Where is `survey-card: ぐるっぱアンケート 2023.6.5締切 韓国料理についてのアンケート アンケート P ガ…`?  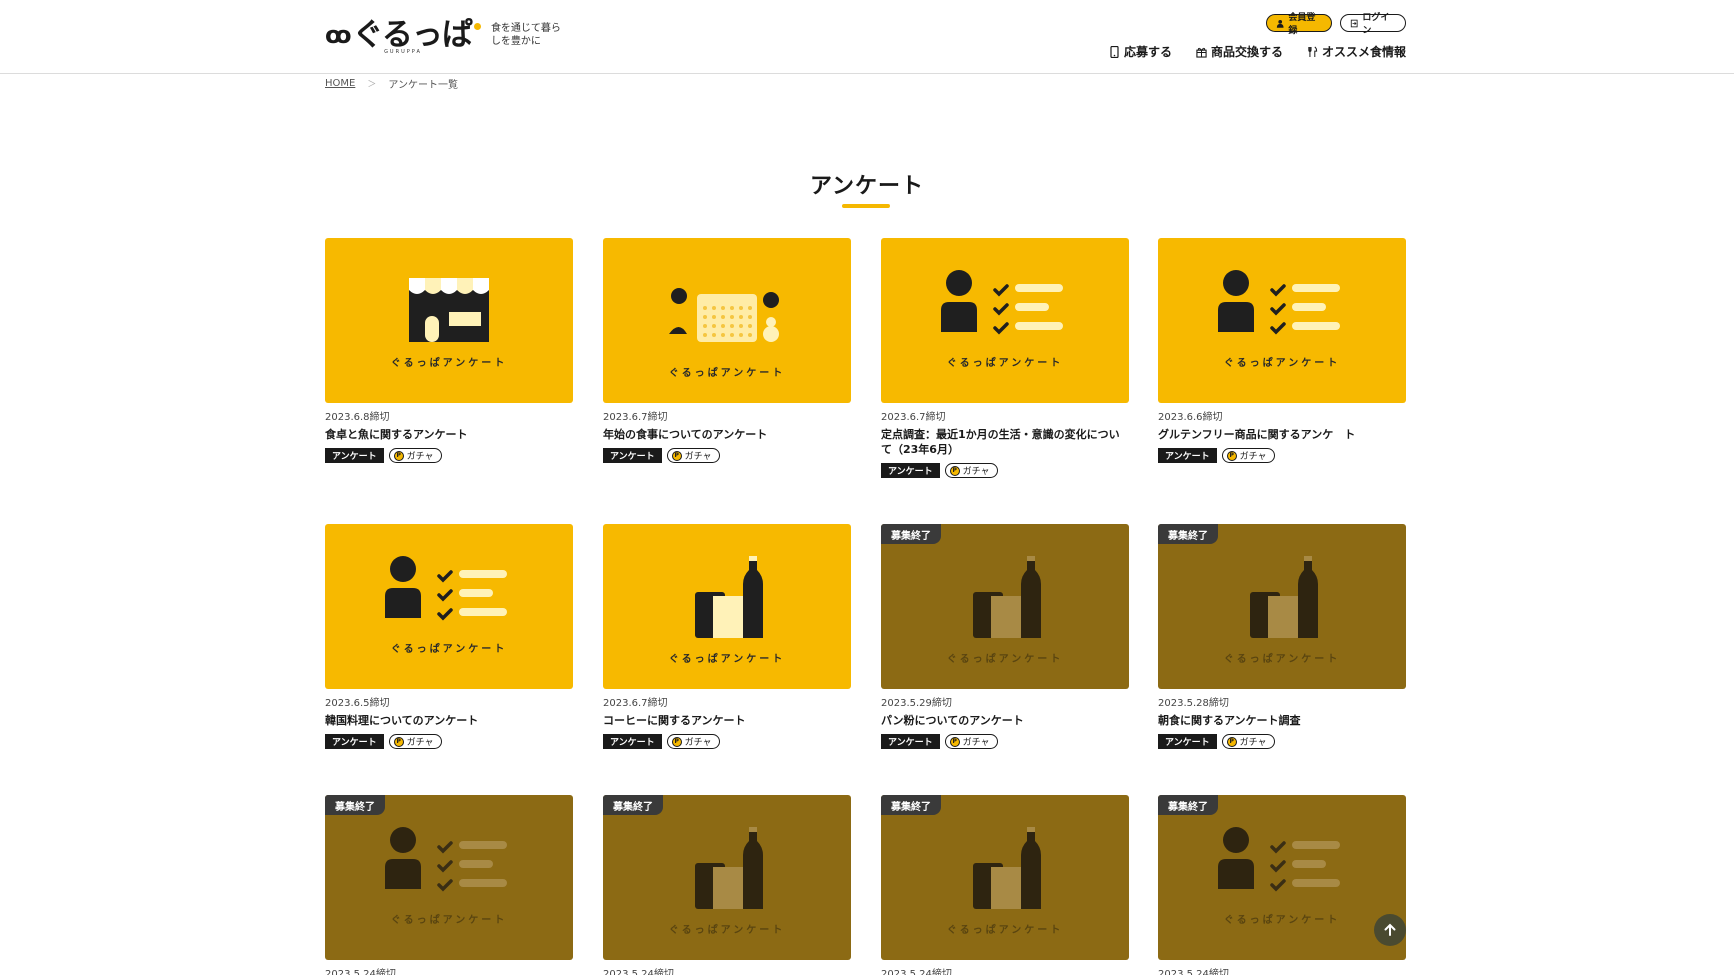
survey-card: ぐるっぱアンケート 2023.6.5締切 韓国料理についてのアンケート アンケート P ガ… is located at coordinates (449, 636).